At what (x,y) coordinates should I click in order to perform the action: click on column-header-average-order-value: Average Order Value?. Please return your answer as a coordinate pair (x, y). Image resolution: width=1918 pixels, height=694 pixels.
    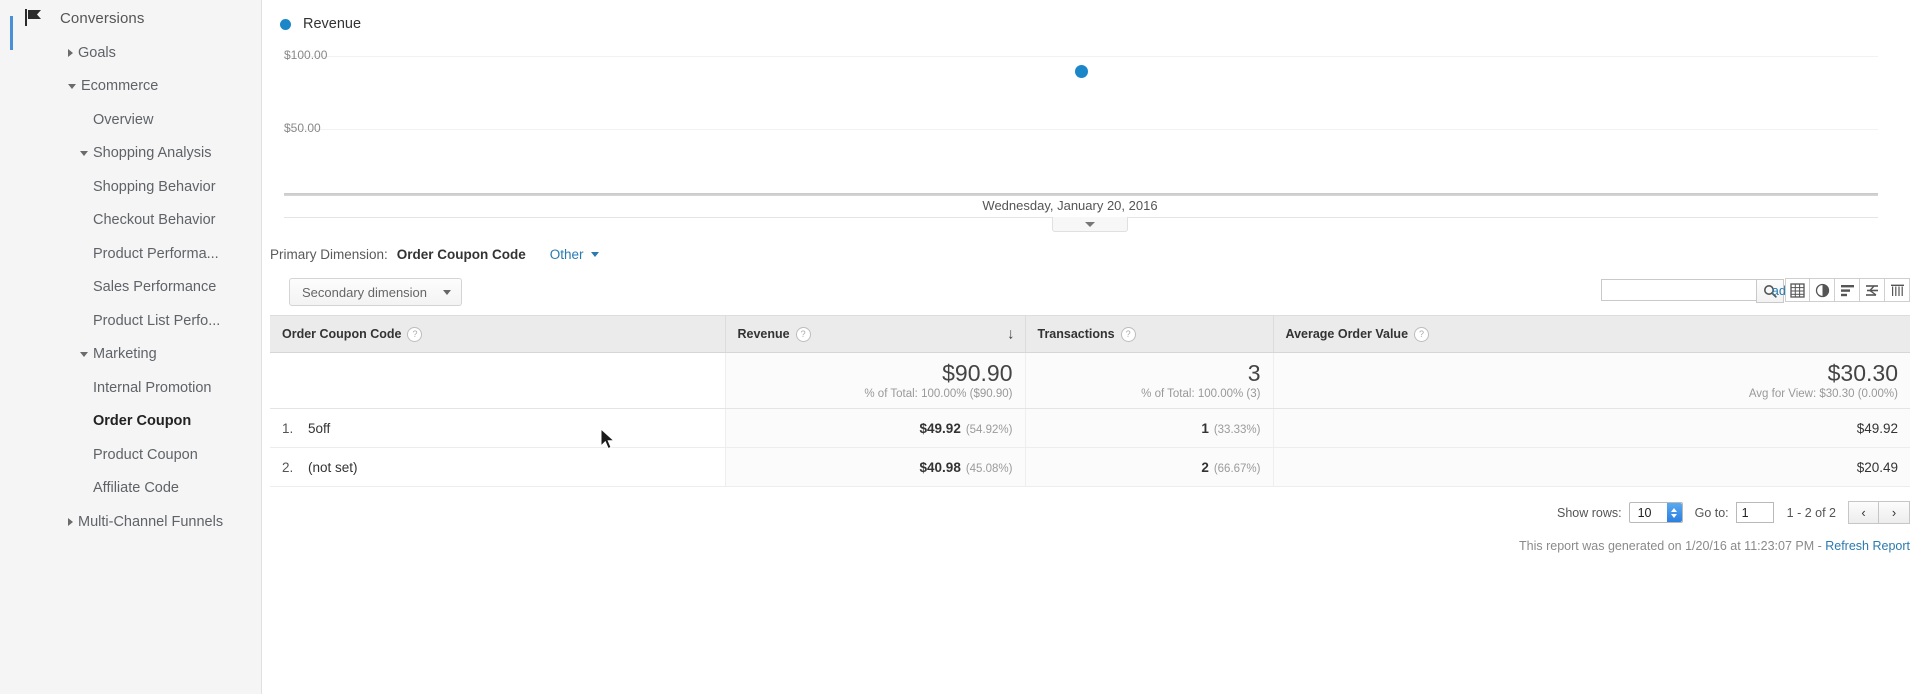
    Looking at the image, I should click on (1591, 334).